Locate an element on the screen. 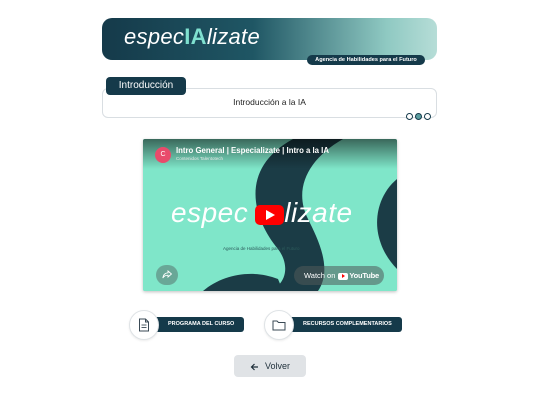 The image size is (540, 405). video-brand-subtitle: Agencia de Habilidades para el Futuro is located at coordinates (261, 248).